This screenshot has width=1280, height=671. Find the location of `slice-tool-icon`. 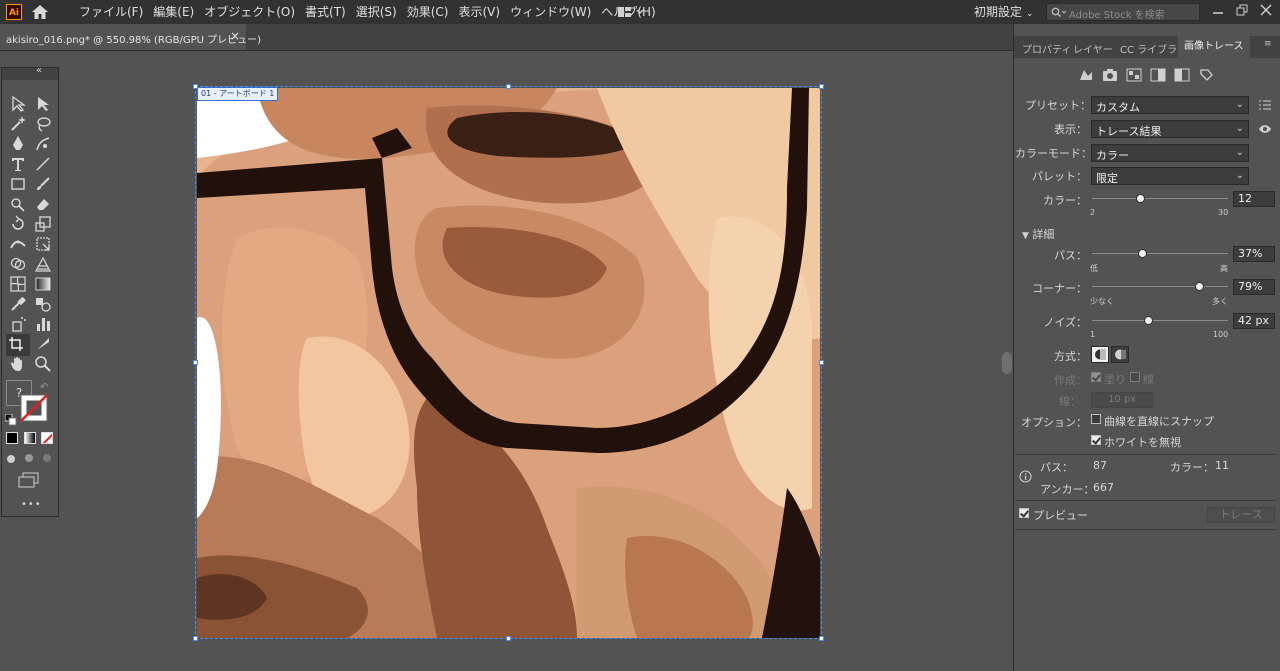

slice-tool-icon is located at coordinates (43, 344).